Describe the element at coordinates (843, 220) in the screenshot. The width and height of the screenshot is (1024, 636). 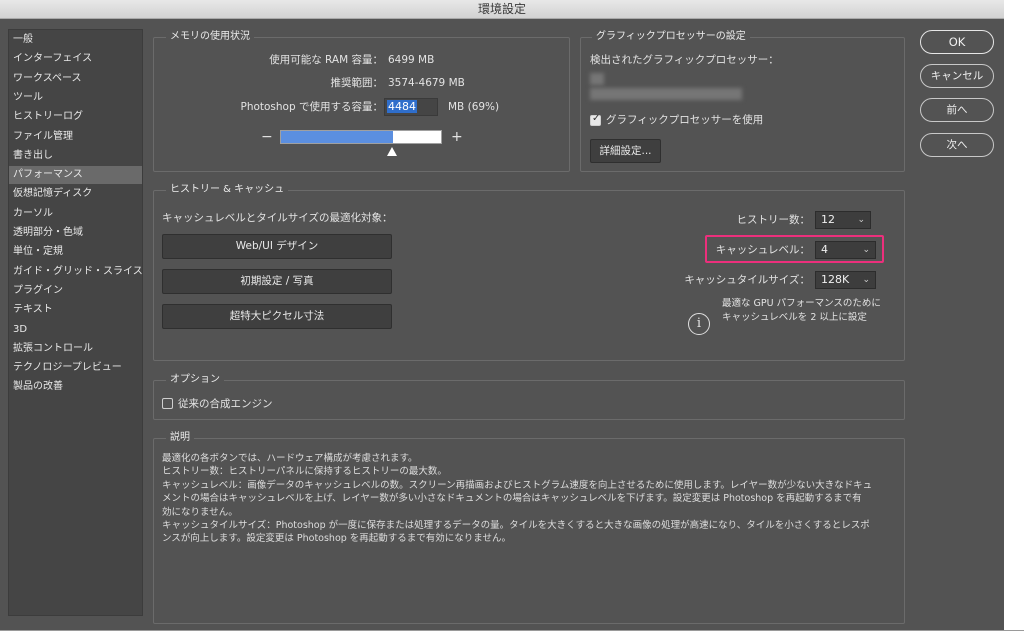
I see `history-states-dropdown: 12 ⌄` at that location.